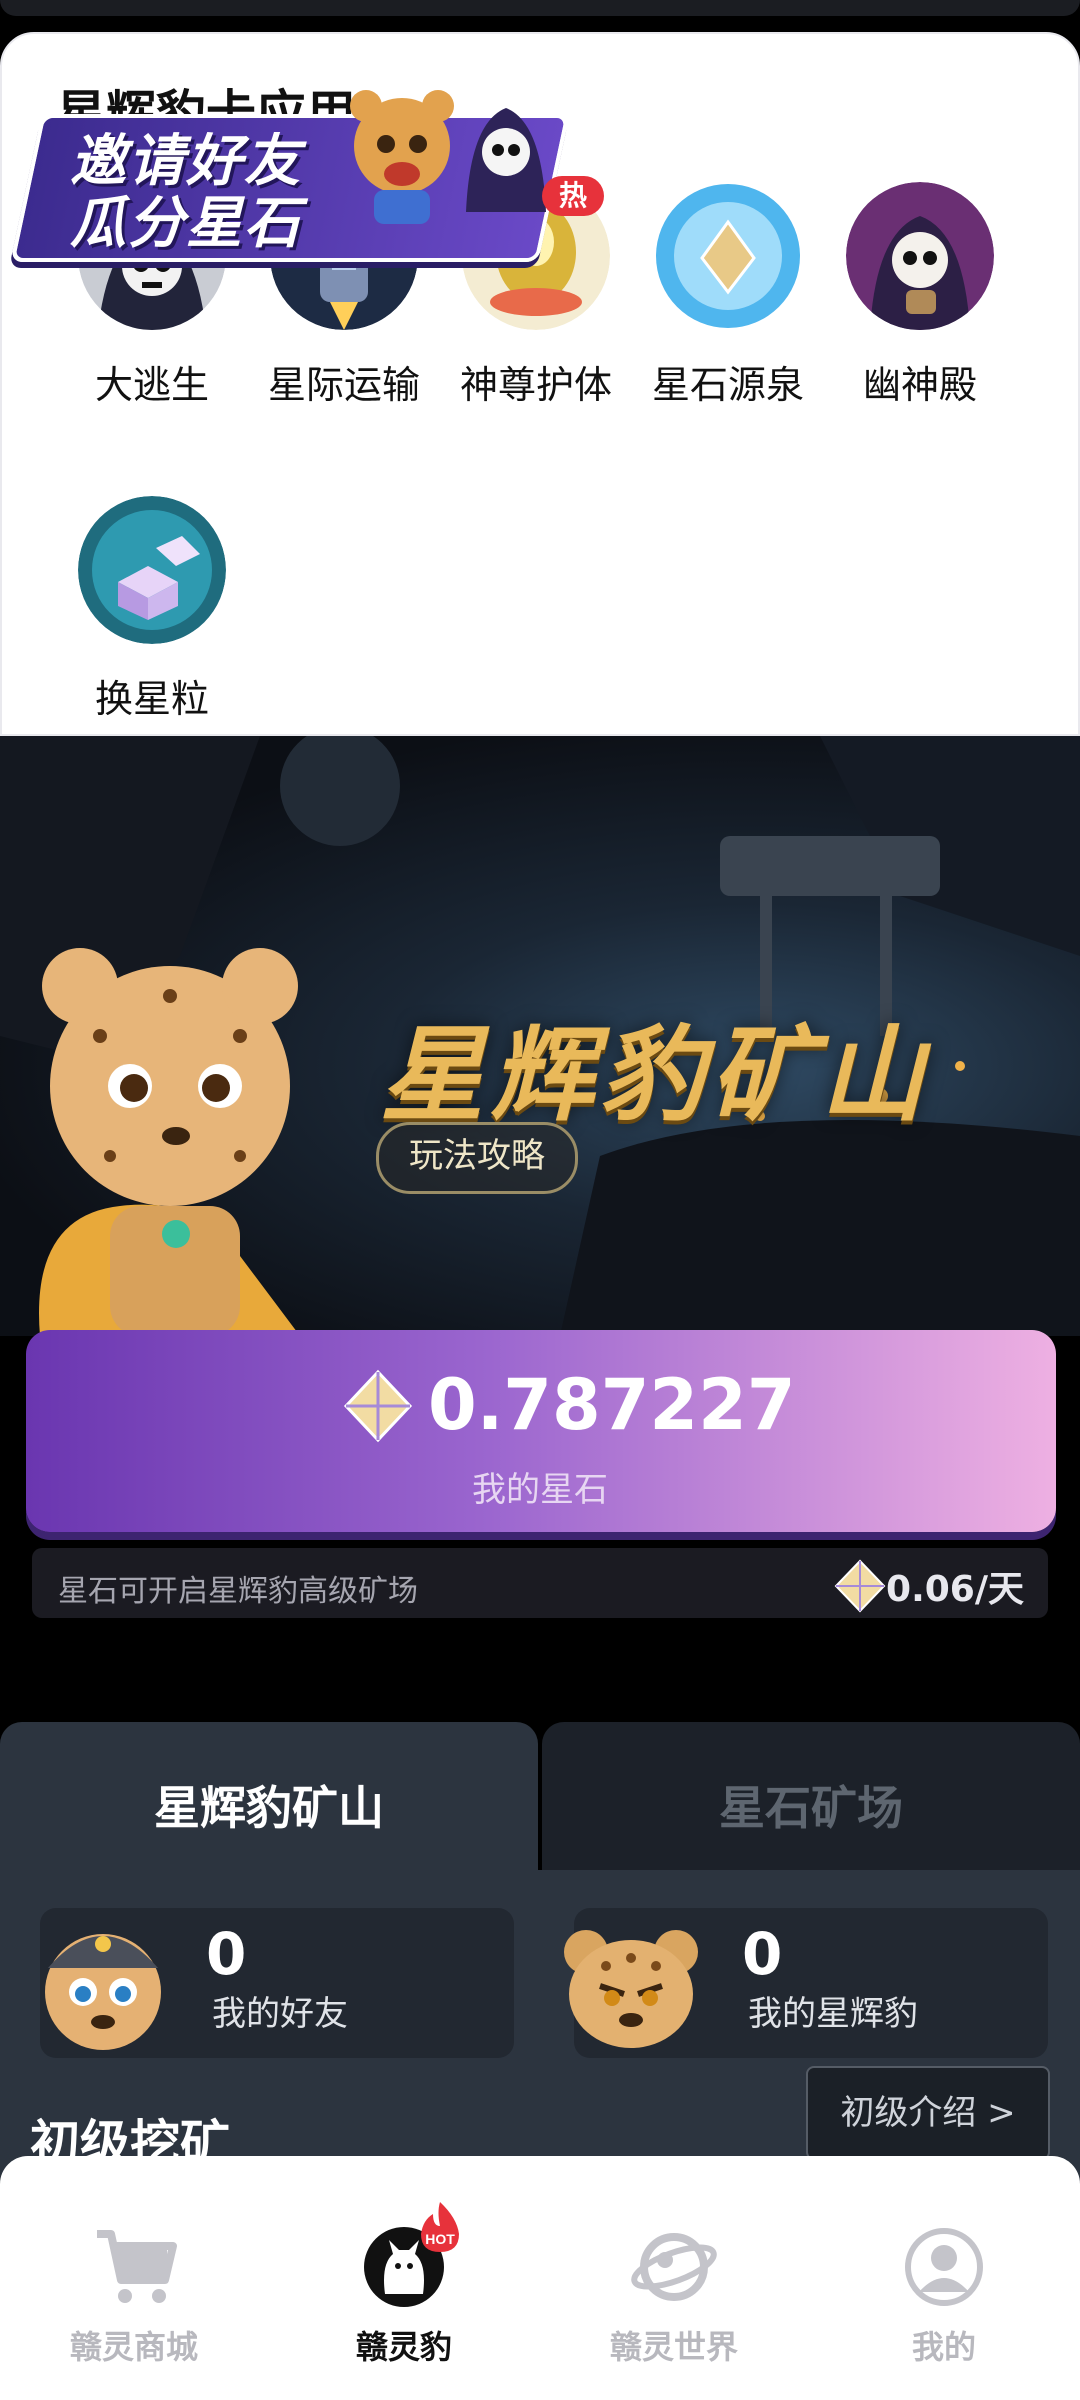 The width and height of the screenshot is (1080, 2400). I want to click on guide-button: 玩法攻略, so click(477, 1158).